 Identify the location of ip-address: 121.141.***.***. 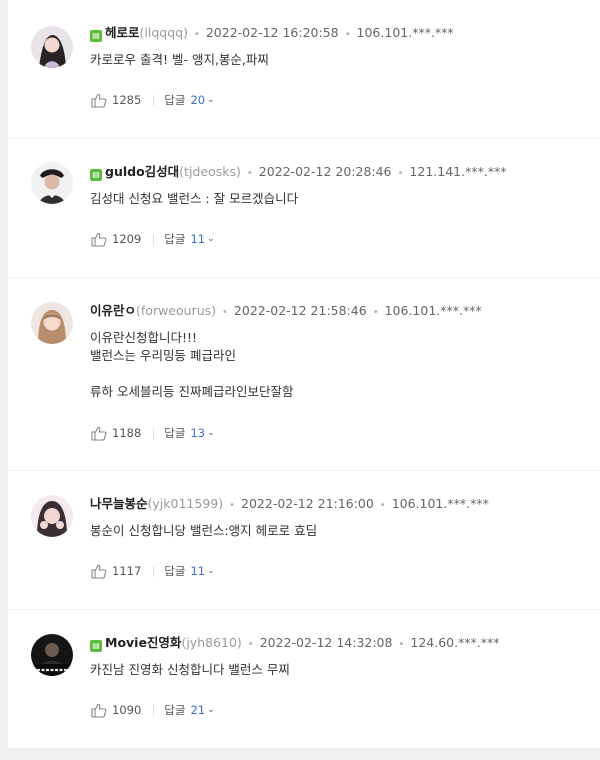
(458, 171).